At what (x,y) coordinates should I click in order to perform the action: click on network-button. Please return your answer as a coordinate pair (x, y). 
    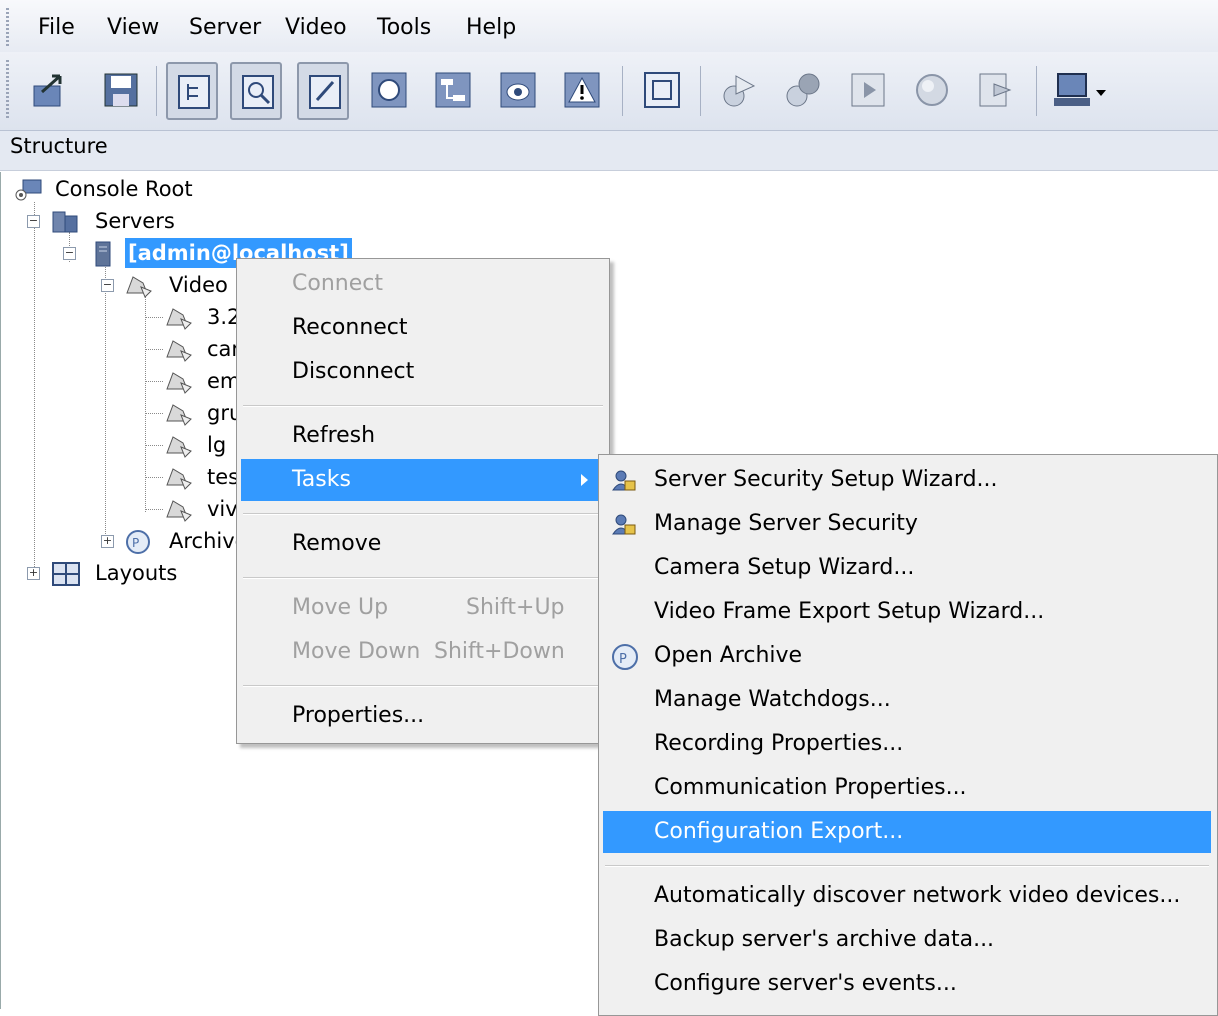
    Looking at the image, I should click on (453, 91).